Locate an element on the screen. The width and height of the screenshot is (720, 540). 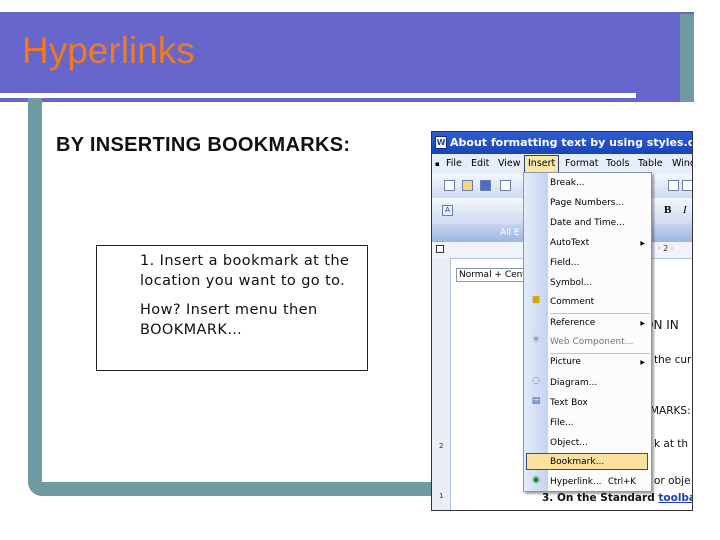
italic-button: I is located at coordinates (685, 210).